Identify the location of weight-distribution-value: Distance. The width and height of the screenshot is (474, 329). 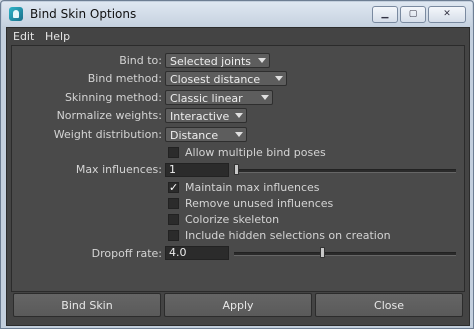
(194, 135).